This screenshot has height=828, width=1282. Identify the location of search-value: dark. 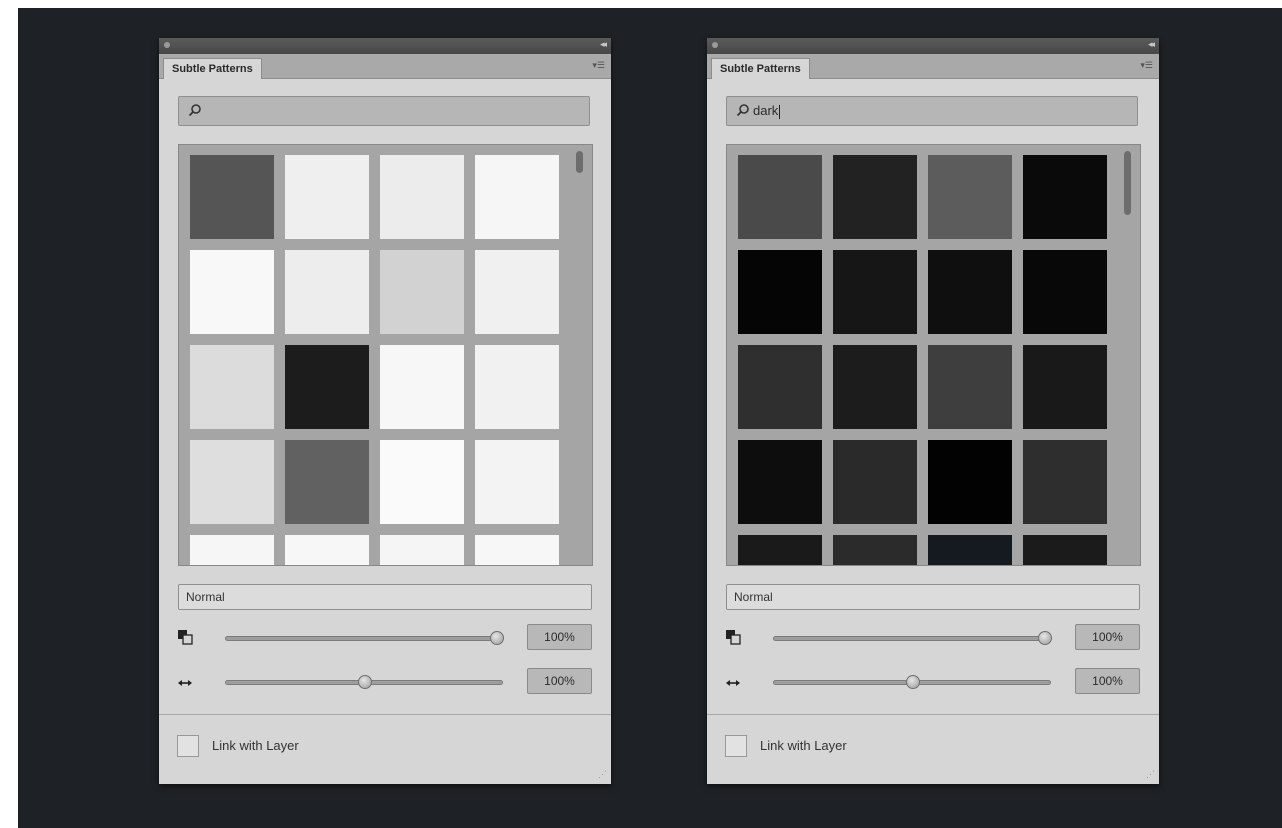
(767, 111).